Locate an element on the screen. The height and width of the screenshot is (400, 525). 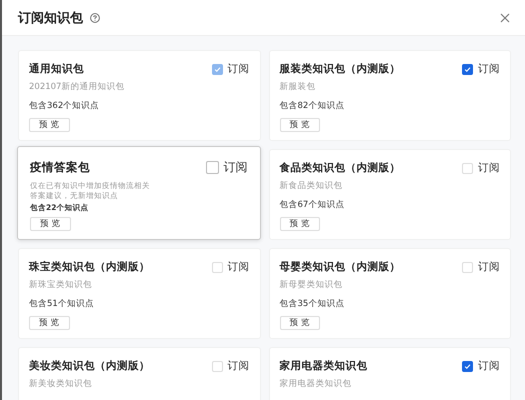
help-icon is located at coordinates (95, 17).